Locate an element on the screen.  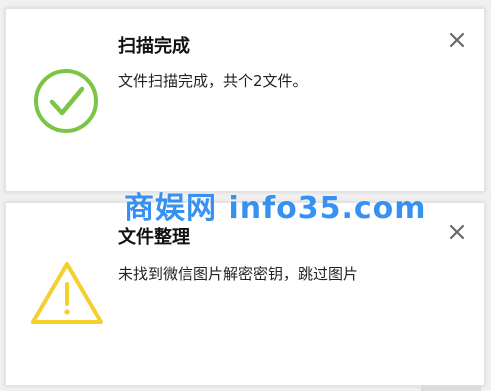
watermark-text: 商娱网 info35.com is located at coordinates (275, 208).